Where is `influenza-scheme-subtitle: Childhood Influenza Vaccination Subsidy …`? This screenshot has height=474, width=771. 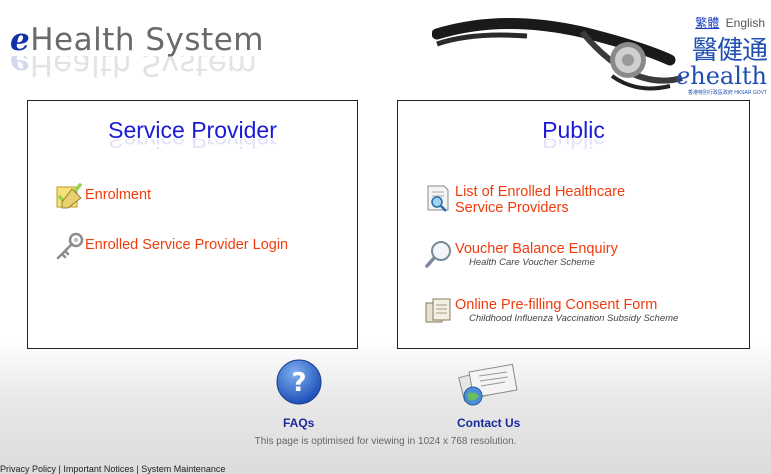 influenza-scheme-subtitle: Childhood Influenza Vaccination Subsidy … is located at coordinates (574, 318).